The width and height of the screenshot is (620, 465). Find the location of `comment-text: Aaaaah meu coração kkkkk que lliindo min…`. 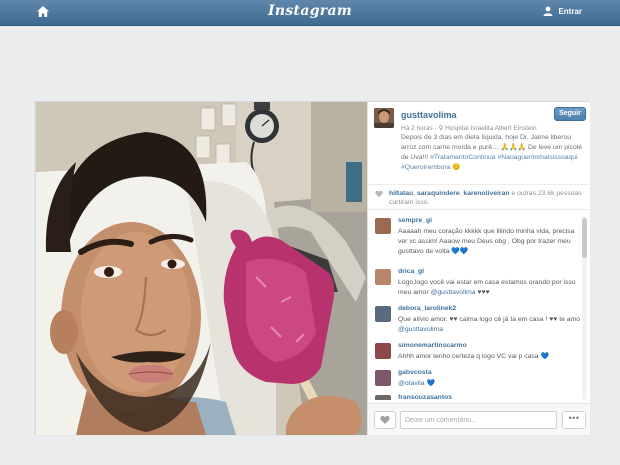

comment-text: Aaaaah meu coração kkkkk que lliindo min… is located at coordinates (486, 241).